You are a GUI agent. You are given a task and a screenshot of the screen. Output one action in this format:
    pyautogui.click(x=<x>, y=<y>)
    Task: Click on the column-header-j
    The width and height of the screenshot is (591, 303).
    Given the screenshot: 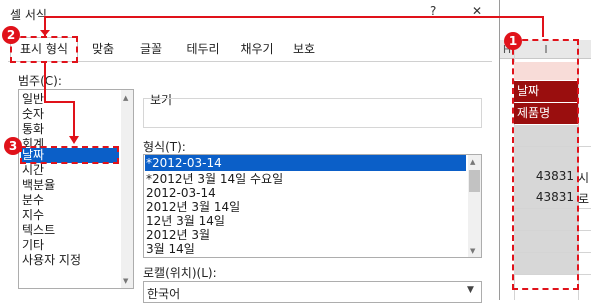 What is the action you would take?
    pyautogui.click(x=584, y=49)
    